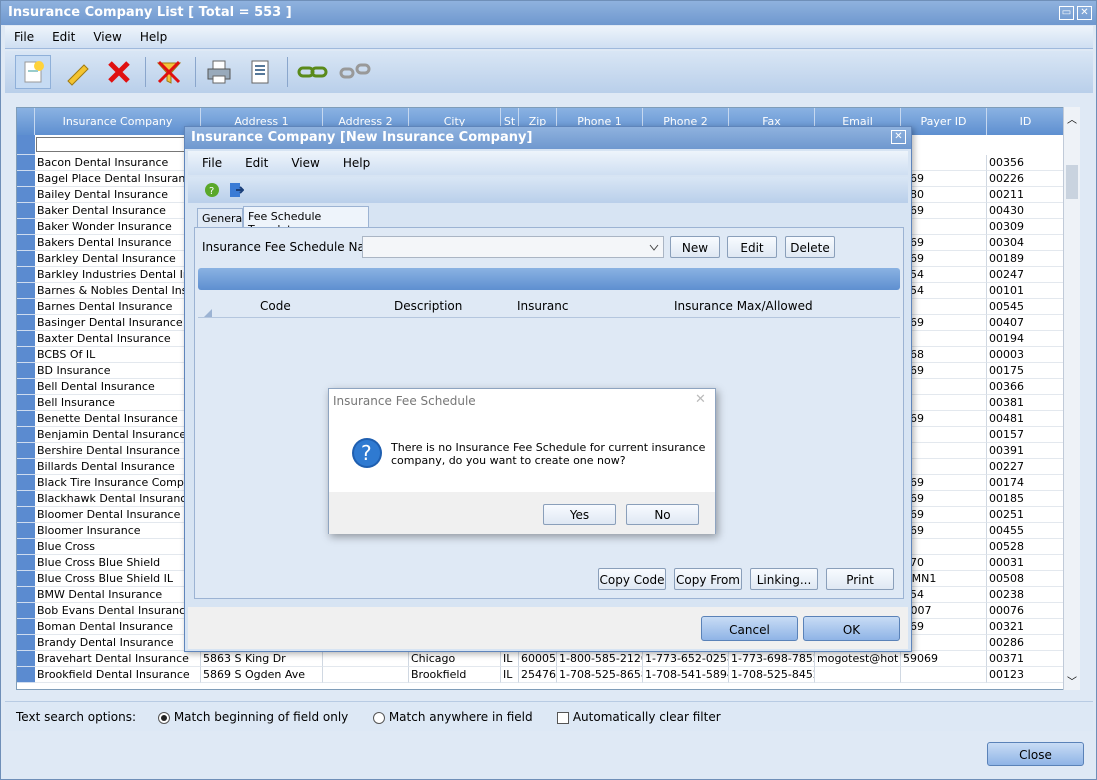 The width and height of the screenshot is (1097, 780). I want to click on maximize-icon: ▭, so click(1066, 13).